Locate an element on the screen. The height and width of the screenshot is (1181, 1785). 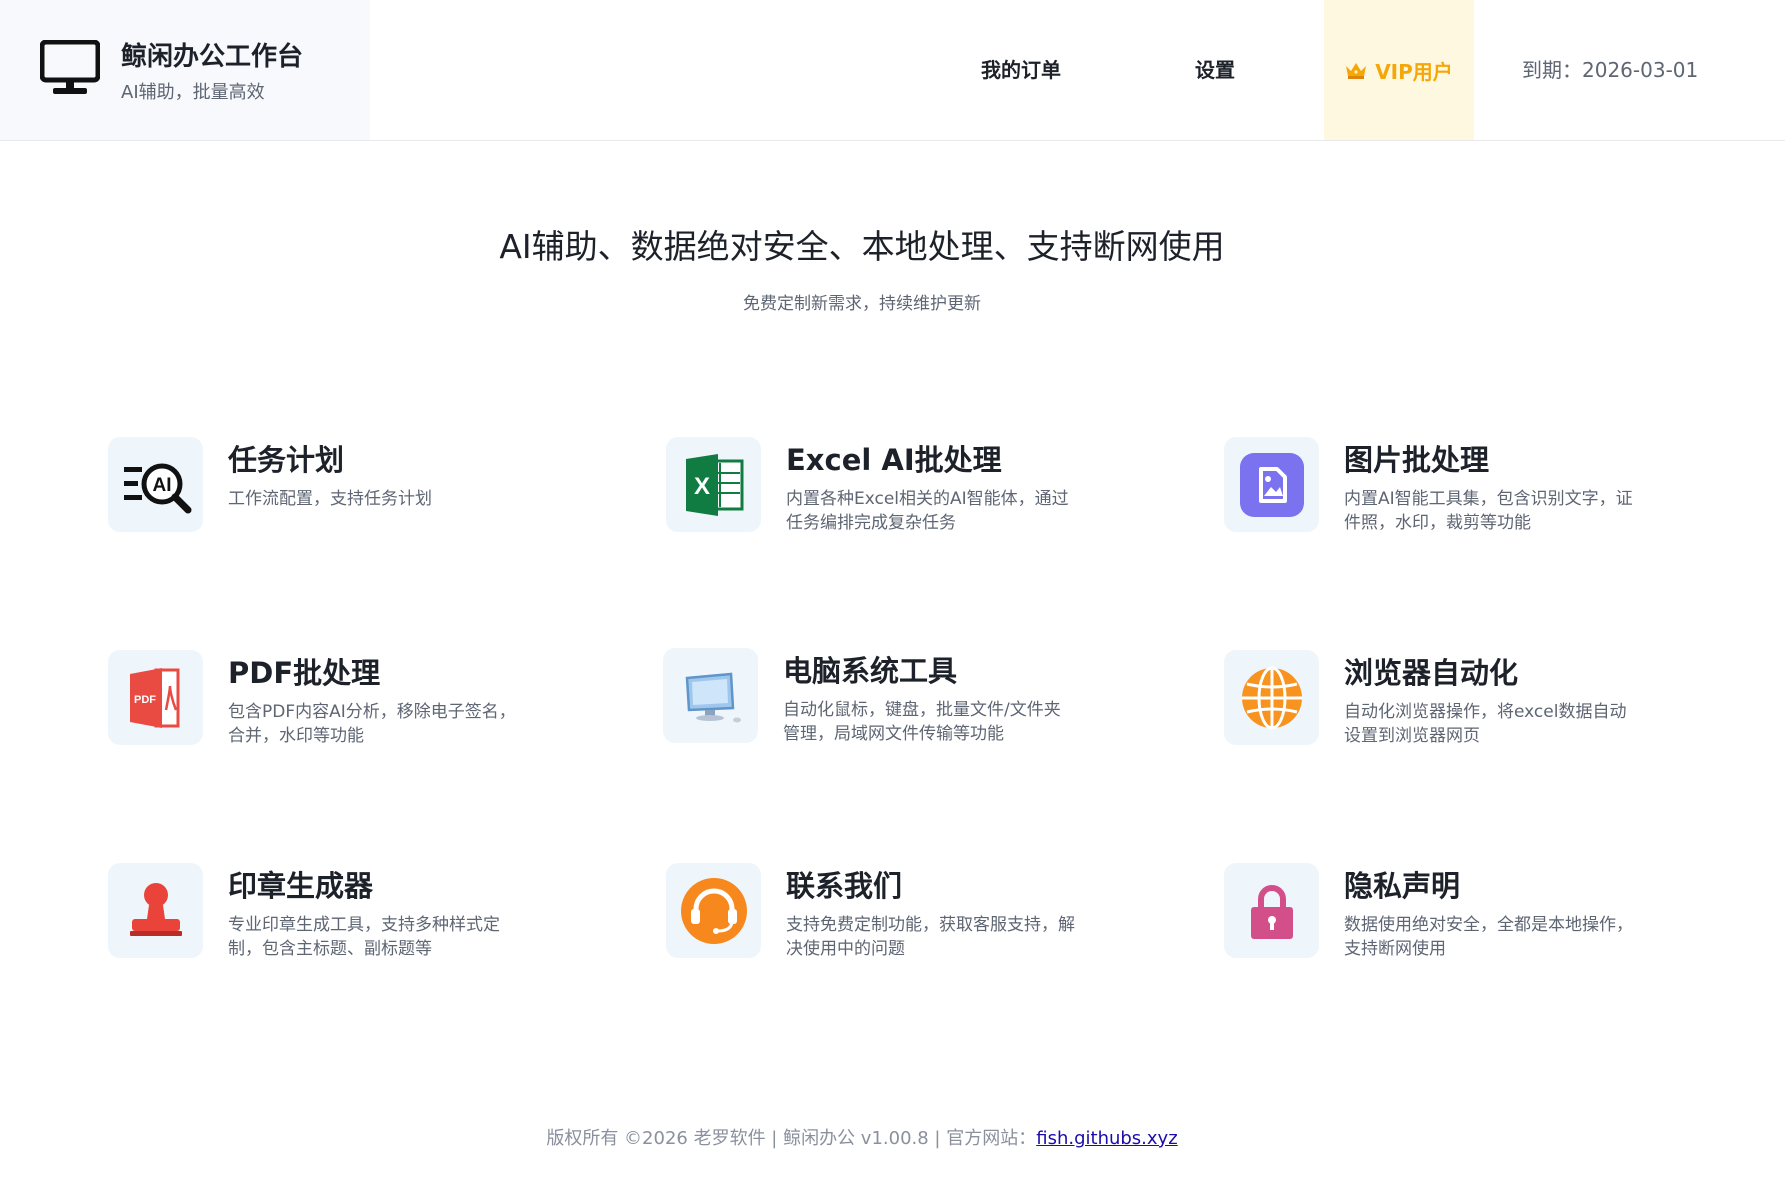
feature-title: 隐私声明 is located at coordinates (1402, 886).